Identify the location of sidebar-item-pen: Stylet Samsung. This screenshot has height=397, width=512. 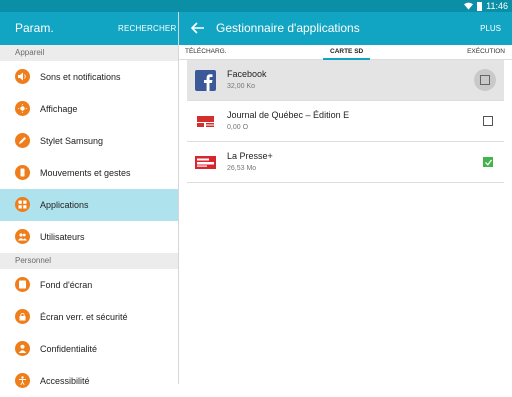
(89, 141).